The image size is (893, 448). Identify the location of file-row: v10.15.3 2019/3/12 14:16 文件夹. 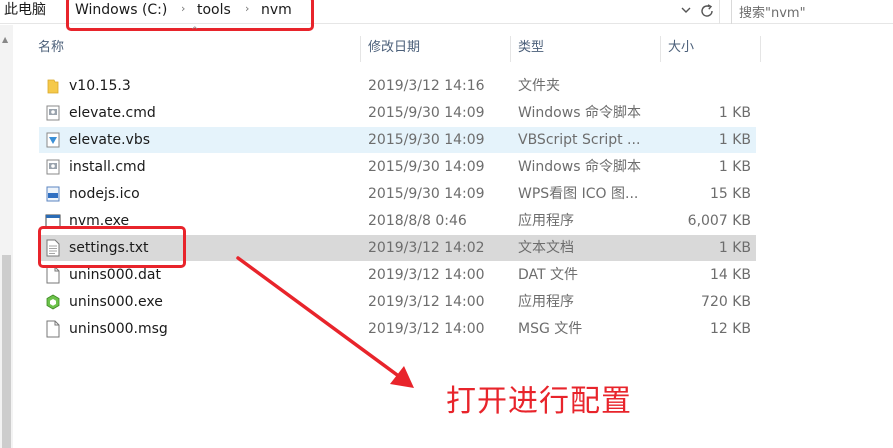
(397, 86).